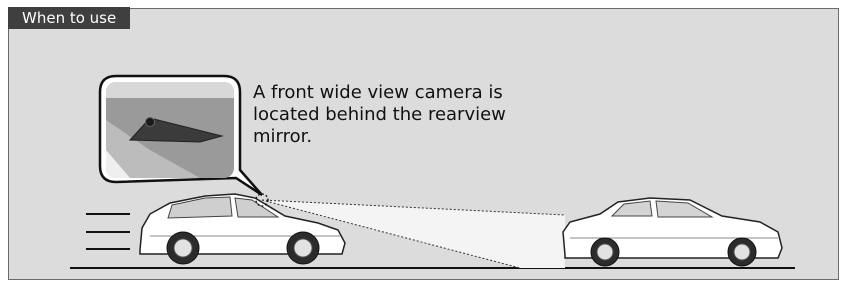 This screenshot has height=285, width=848. What do you see at coordinates (108, 231) in the screenshot?
I see `motion-lines` at bounding box center [108, 231].